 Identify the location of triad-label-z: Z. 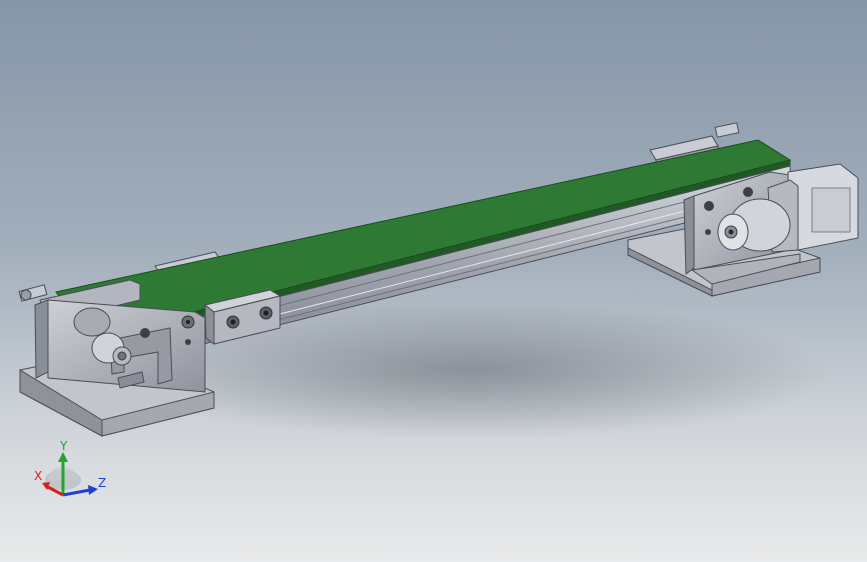
(102, 483).